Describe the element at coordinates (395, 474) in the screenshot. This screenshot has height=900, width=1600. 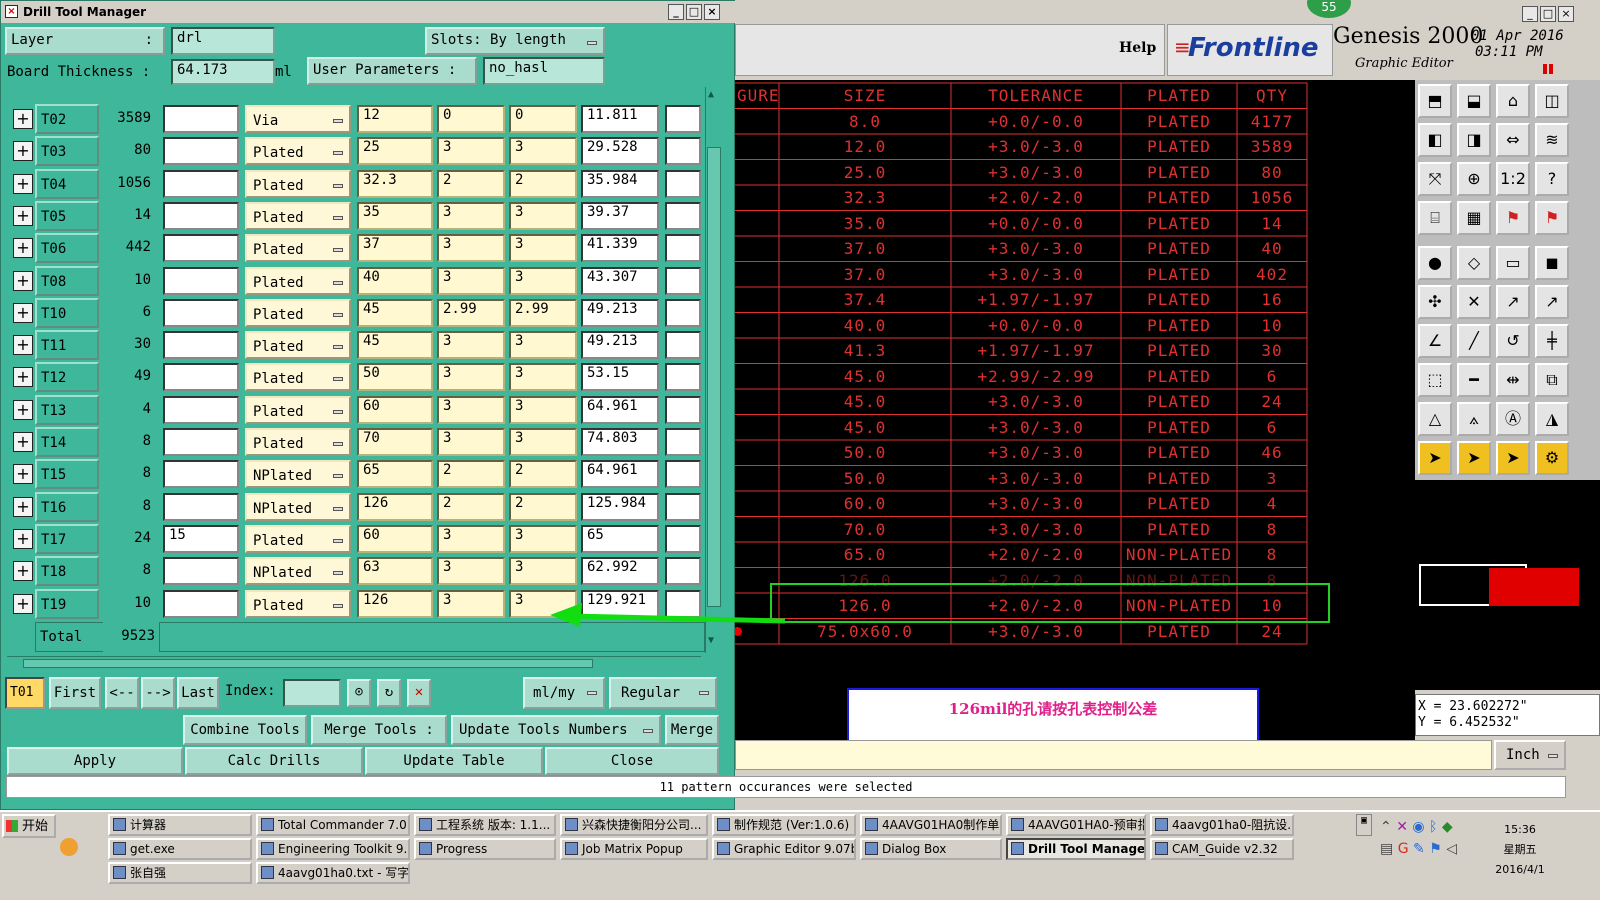
I see `tool-size-field: 65` at that location.